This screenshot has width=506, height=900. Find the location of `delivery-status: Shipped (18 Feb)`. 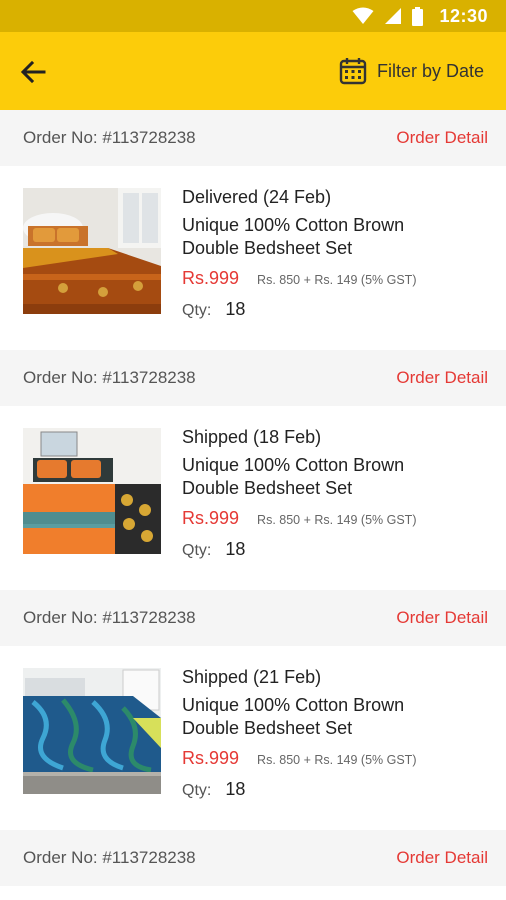

delivery-status: Shipped (18 Feb) is located at coordinates (252, 437).